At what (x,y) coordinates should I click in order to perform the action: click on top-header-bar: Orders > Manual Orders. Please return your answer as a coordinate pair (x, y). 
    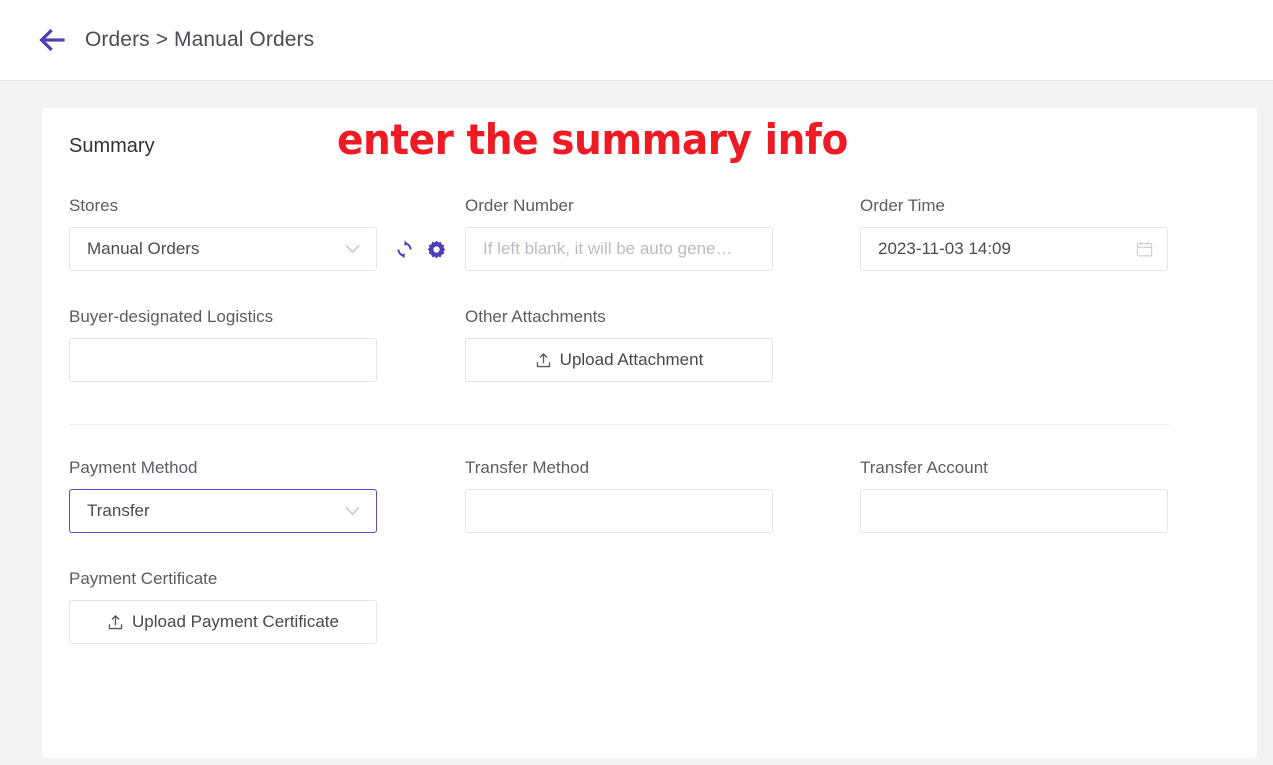
    Looking at the image, I should click on (636, 40).